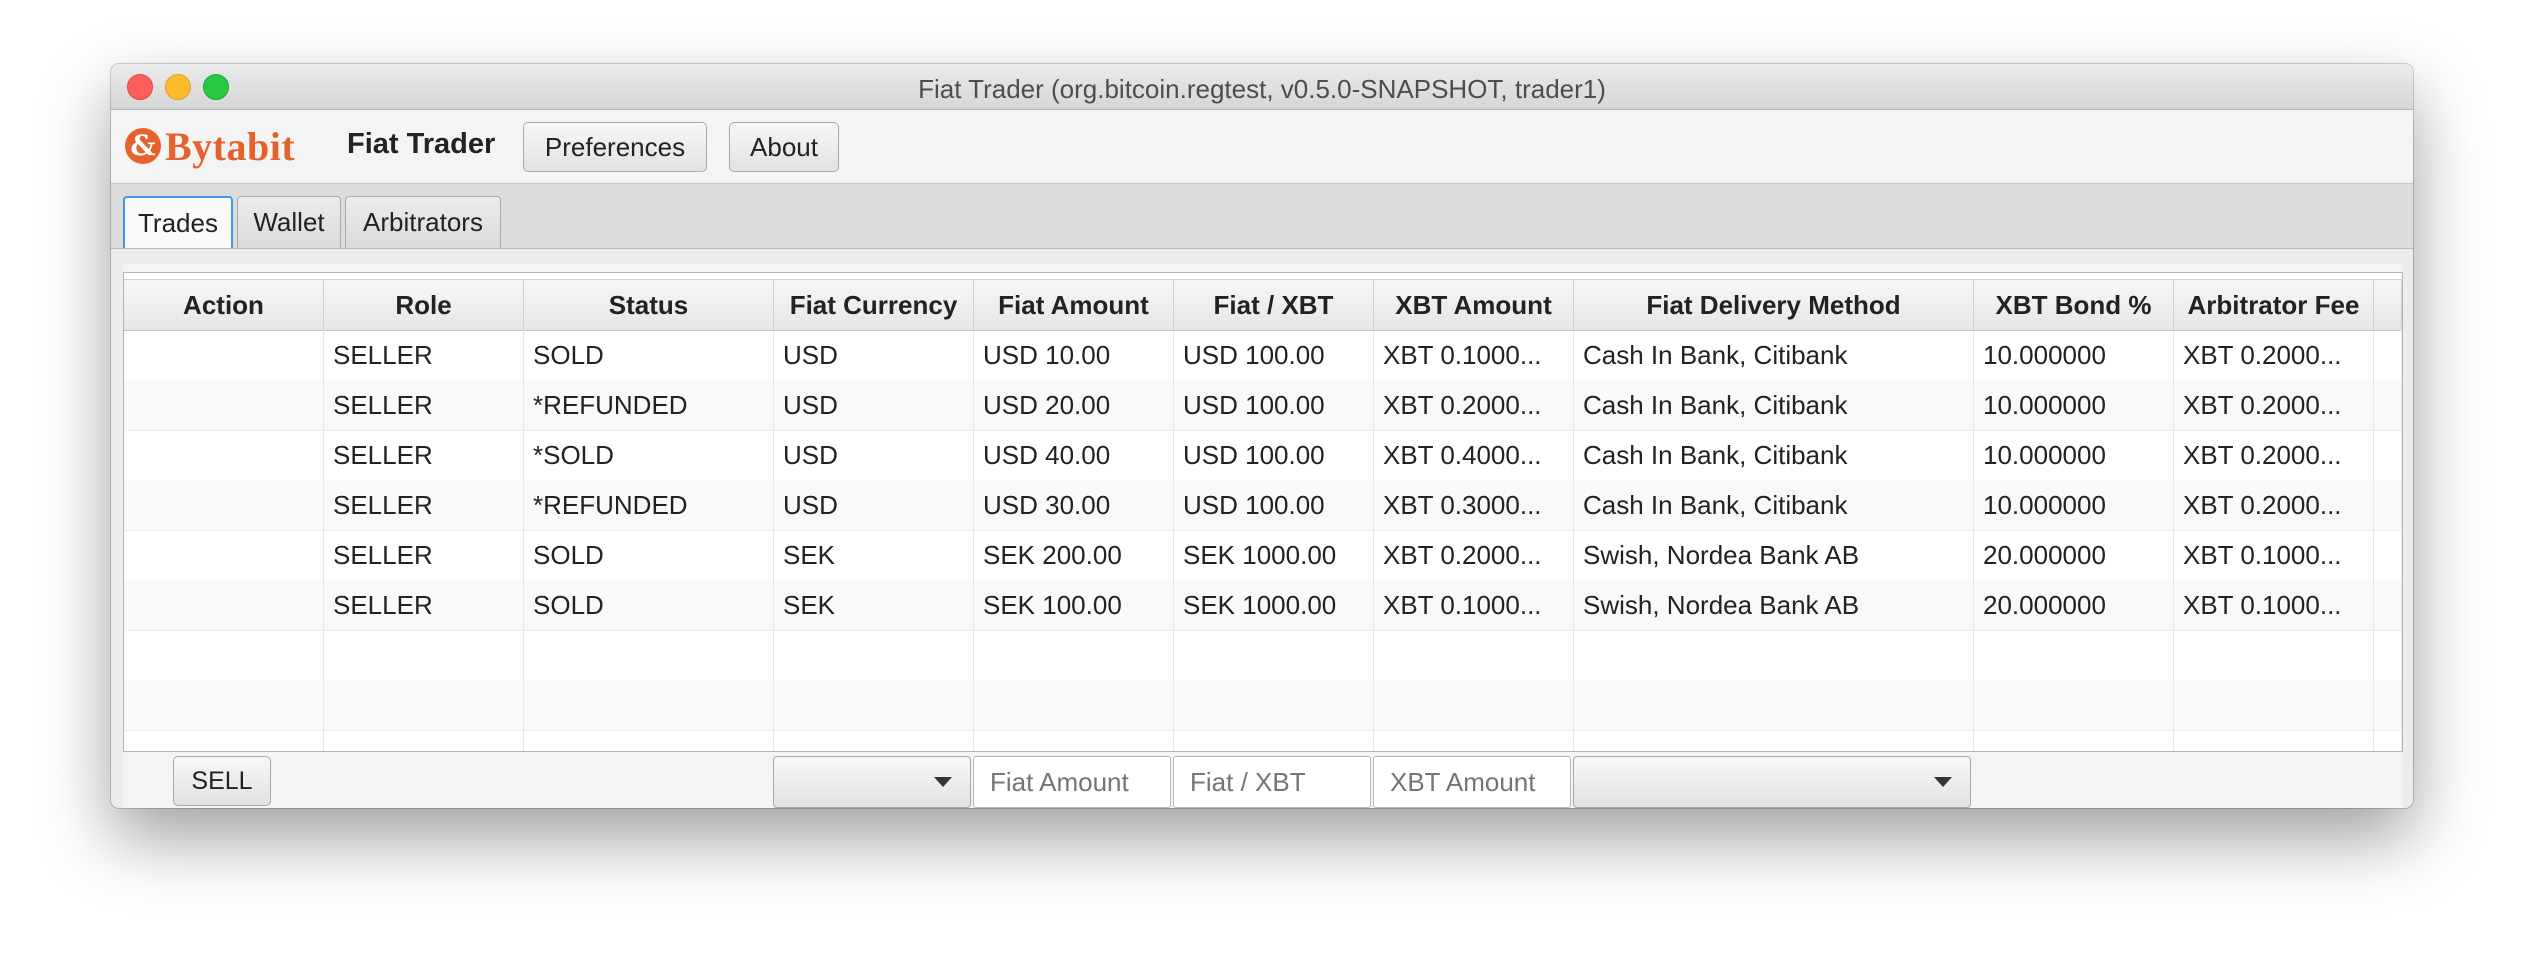  I want to click on column-header-action: Action, so click(224, 305).